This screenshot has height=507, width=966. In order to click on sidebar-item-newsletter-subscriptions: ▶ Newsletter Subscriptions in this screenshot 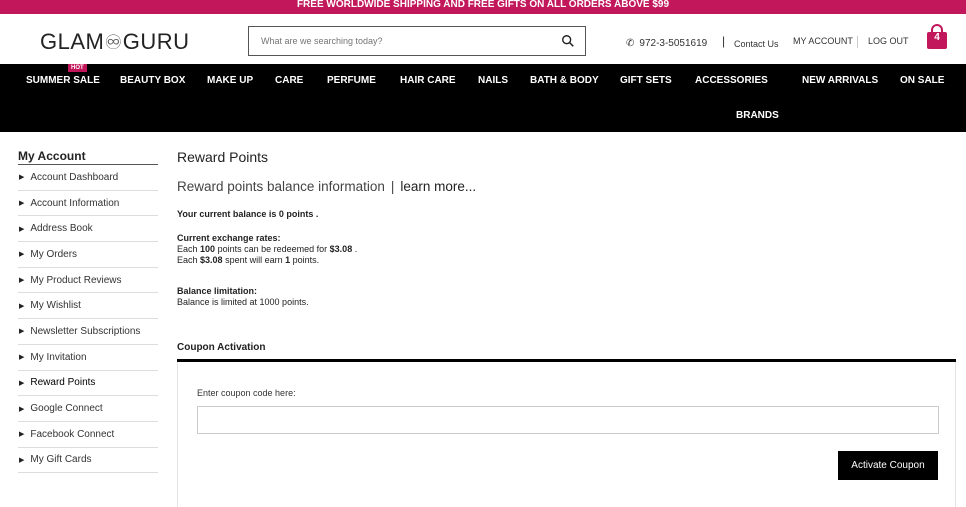, I will do `click(88, 332)`.